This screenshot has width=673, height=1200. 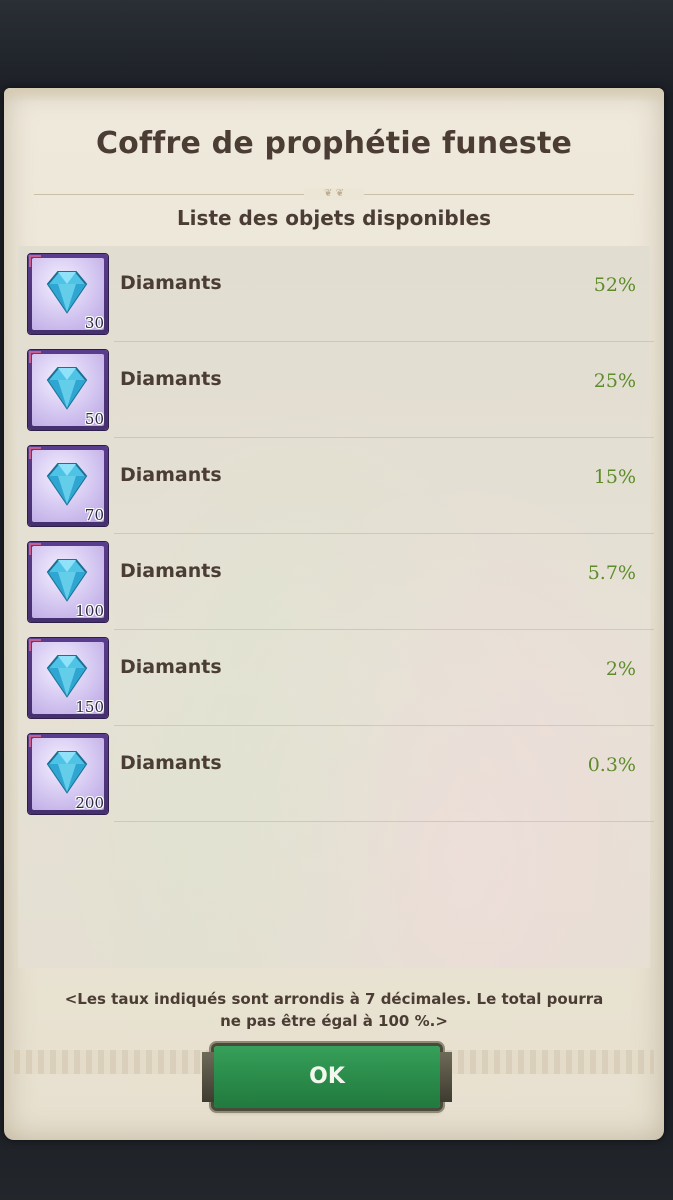 I want to click on item-slot: 200, so click(x=68, y=774).